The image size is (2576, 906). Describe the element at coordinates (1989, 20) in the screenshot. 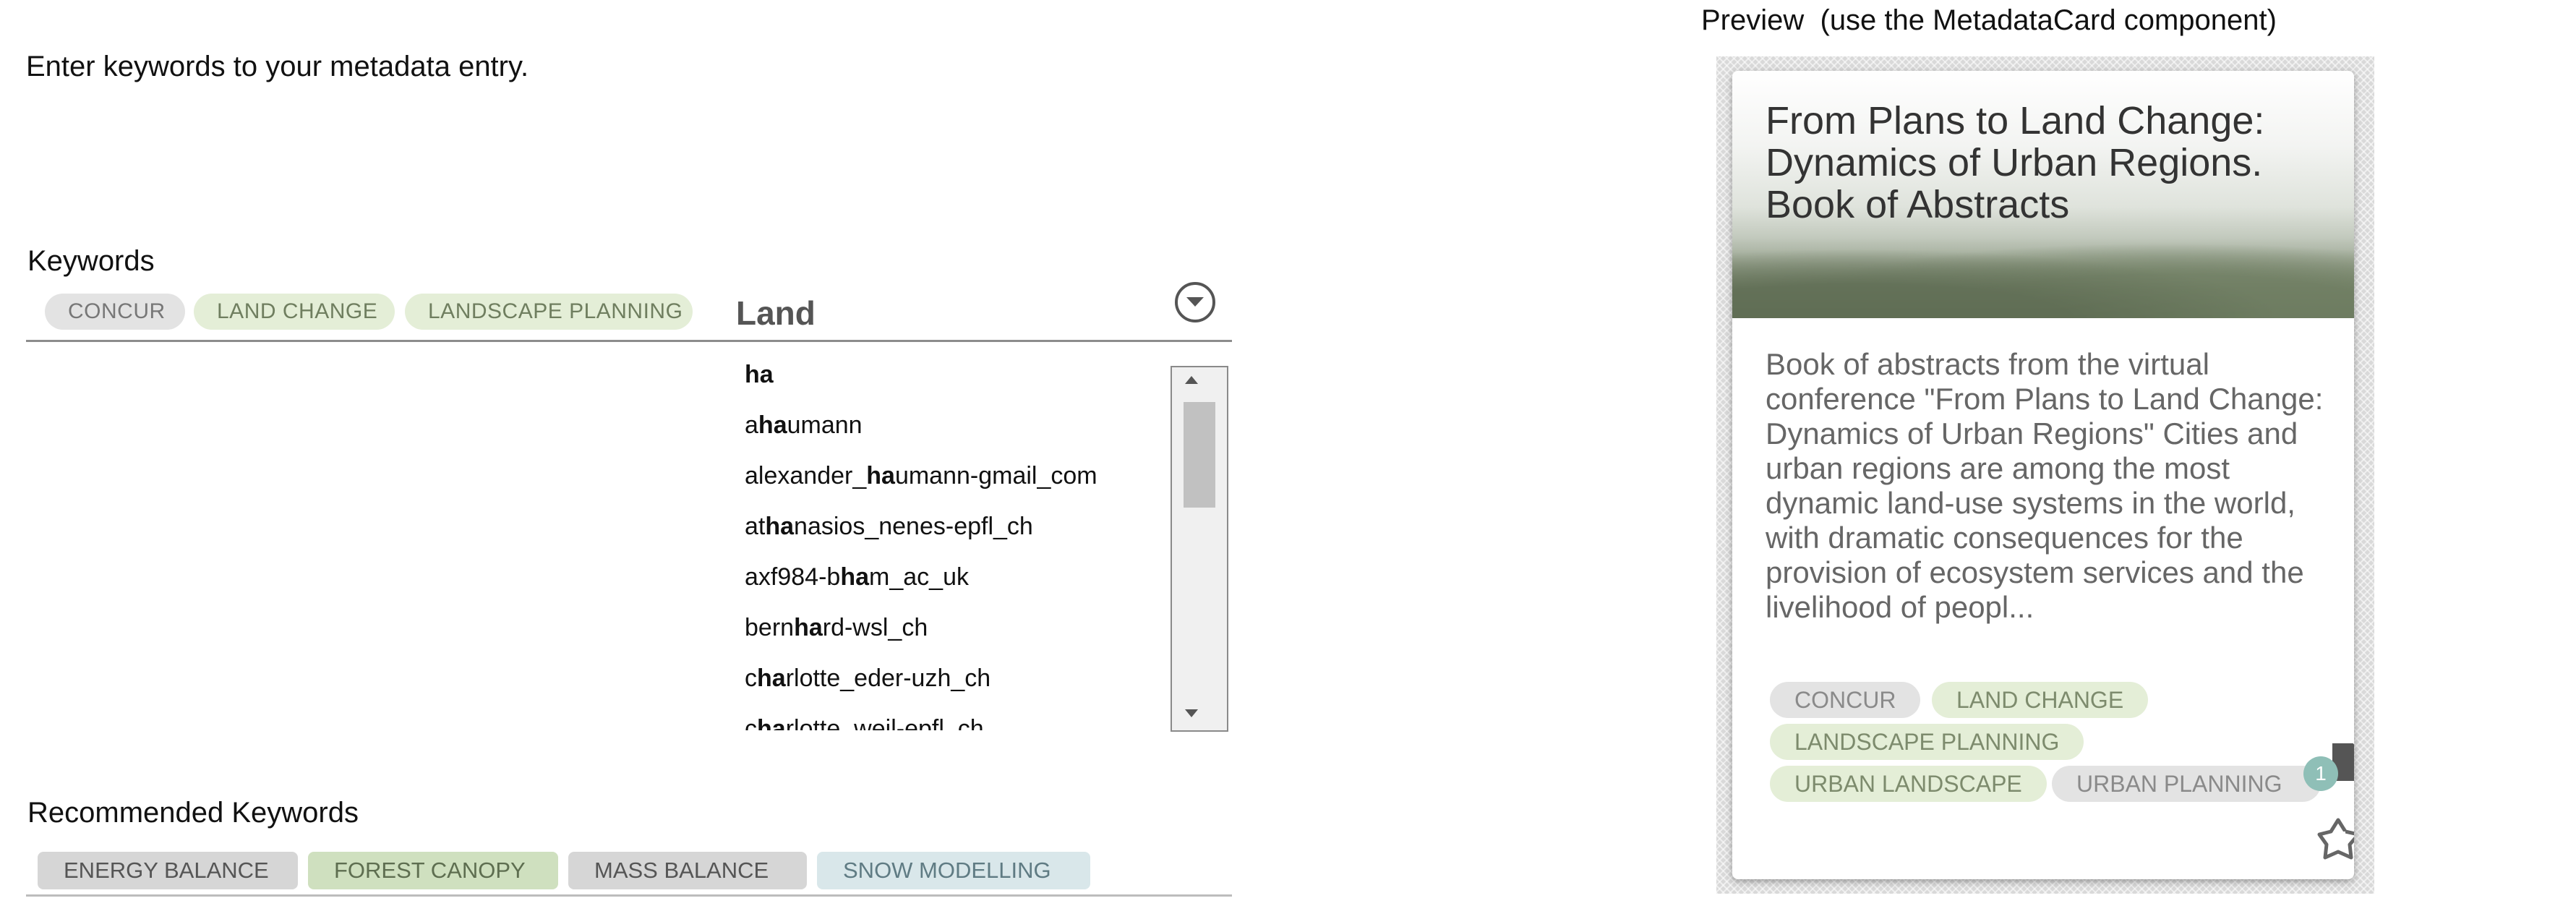

I see `preview-title: Preview (use the MetadataCard component)` at that location.